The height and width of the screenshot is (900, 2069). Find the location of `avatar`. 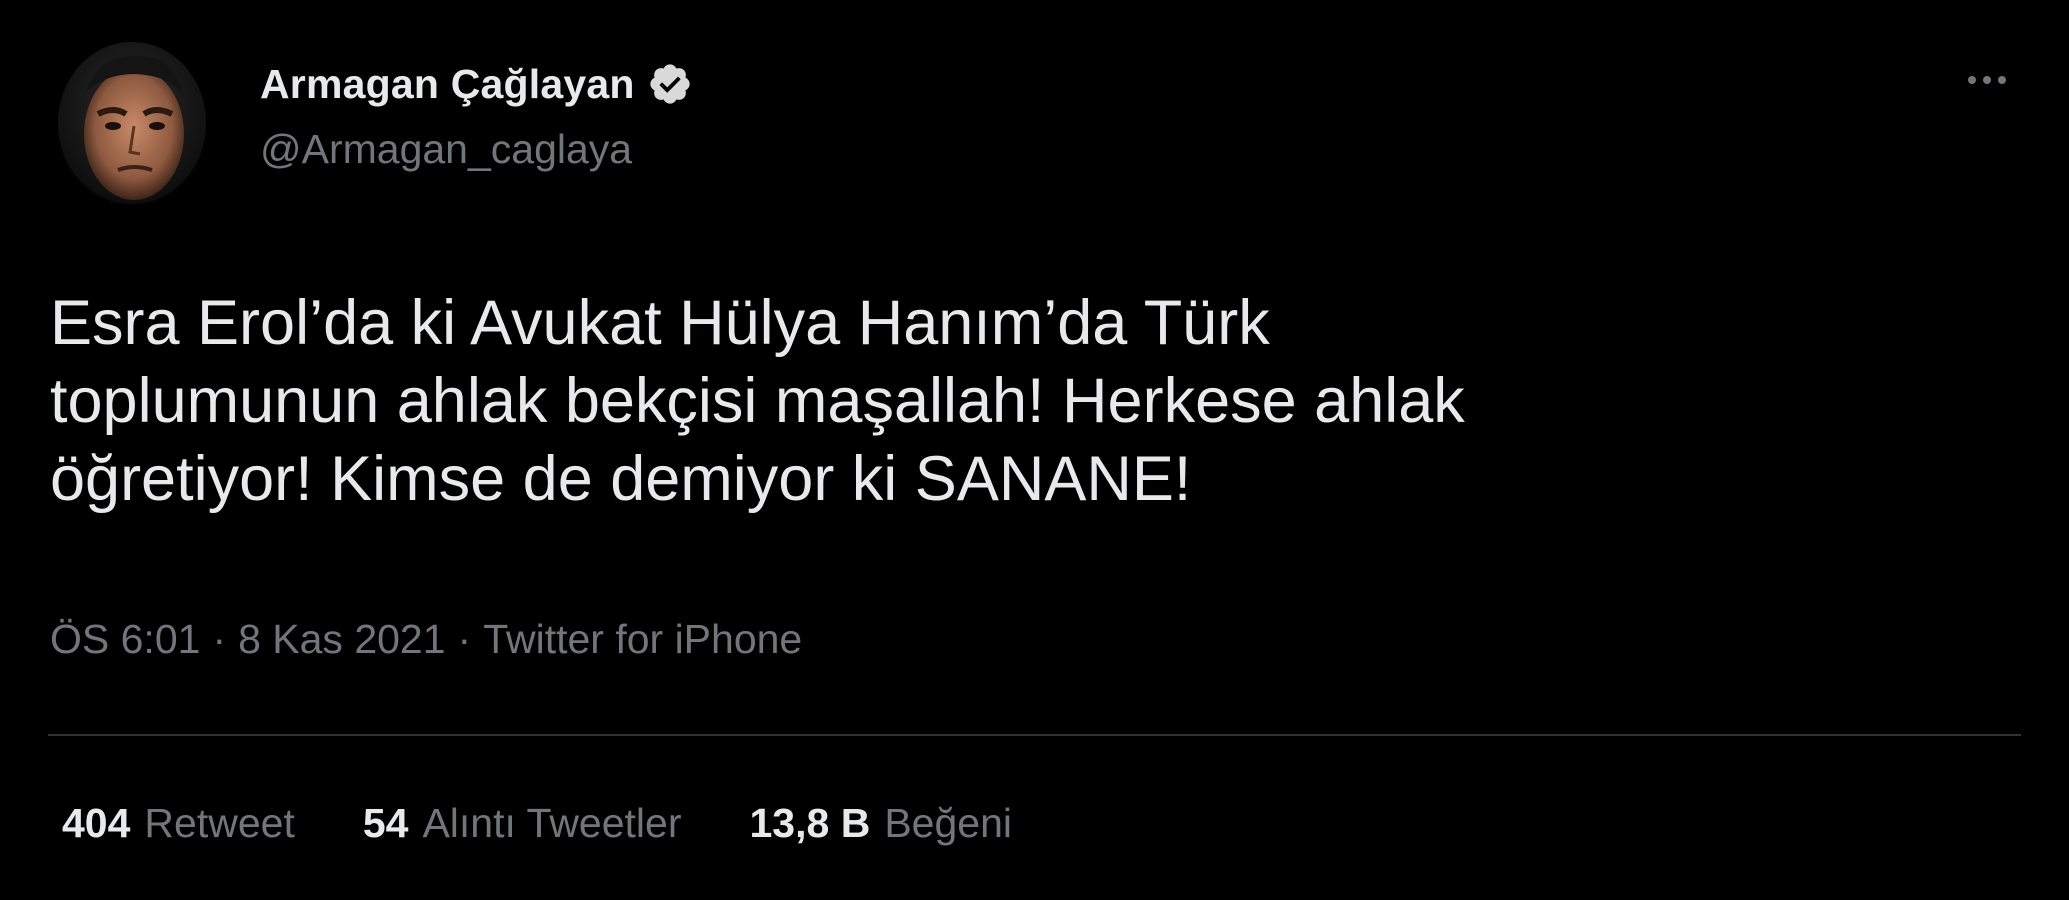

avatar is located at coordinates (132, 123).